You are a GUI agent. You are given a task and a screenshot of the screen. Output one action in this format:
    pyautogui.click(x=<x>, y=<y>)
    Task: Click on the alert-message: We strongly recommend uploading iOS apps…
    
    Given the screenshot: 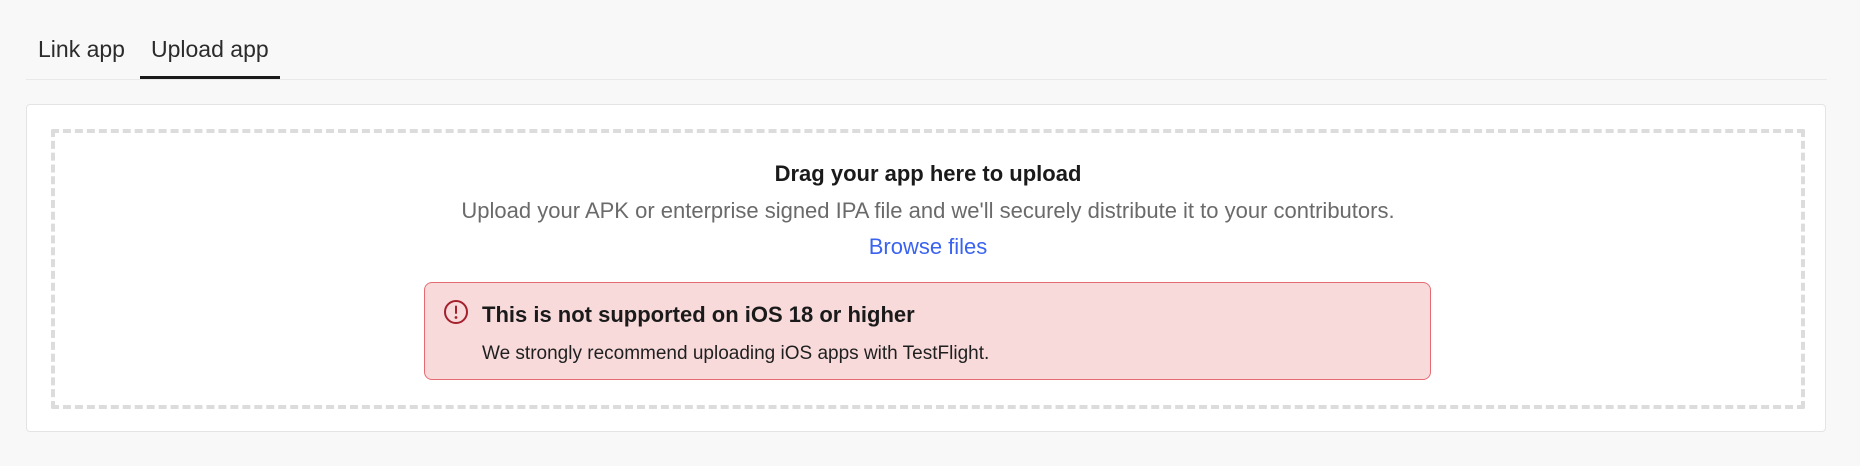 What is the action you would take?
    pyautogui.click(x=736, y=353)
    